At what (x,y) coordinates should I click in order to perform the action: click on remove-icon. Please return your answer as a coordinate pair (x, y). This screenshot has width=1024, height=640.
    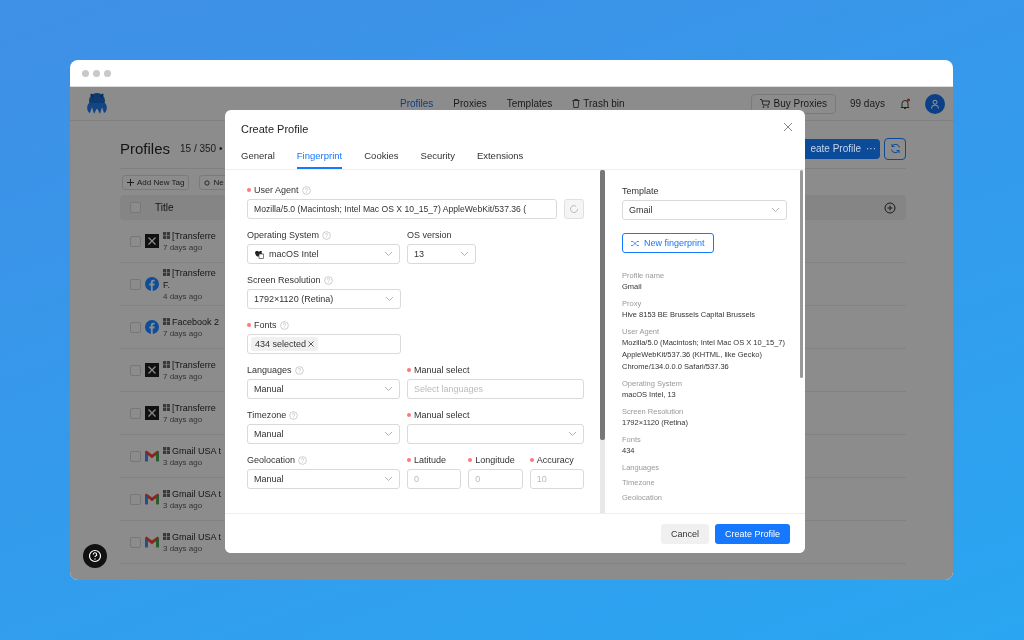
    Looking at the image, I should click on (311, 344).